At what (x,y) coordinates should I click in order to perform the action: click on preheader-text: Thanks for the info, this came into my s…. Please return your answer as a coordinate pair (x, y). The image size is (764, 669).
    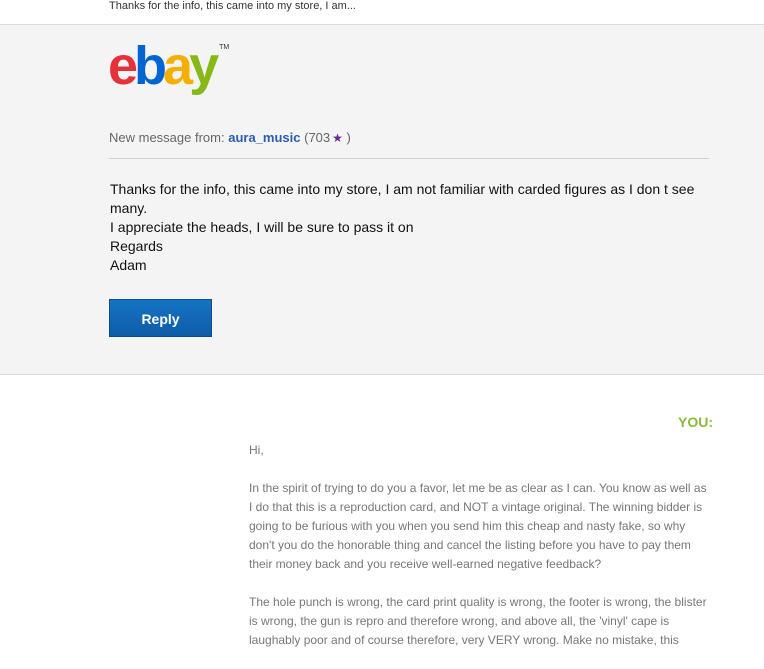
    Looking at the image, I should click on (232, 6).